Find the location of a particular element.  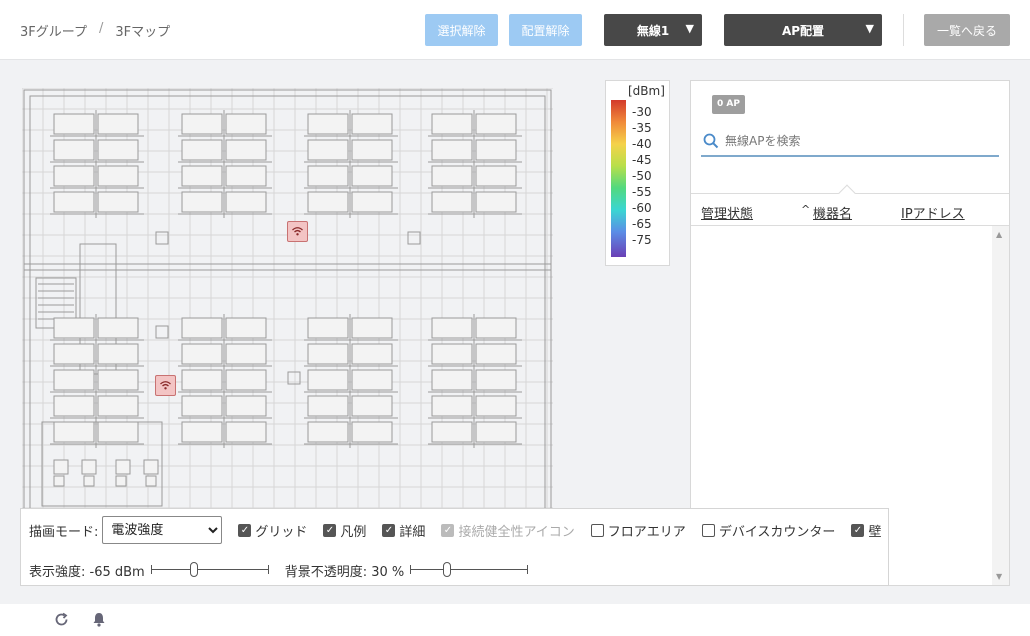

ap-search-box is located at coordinates (850, 142).